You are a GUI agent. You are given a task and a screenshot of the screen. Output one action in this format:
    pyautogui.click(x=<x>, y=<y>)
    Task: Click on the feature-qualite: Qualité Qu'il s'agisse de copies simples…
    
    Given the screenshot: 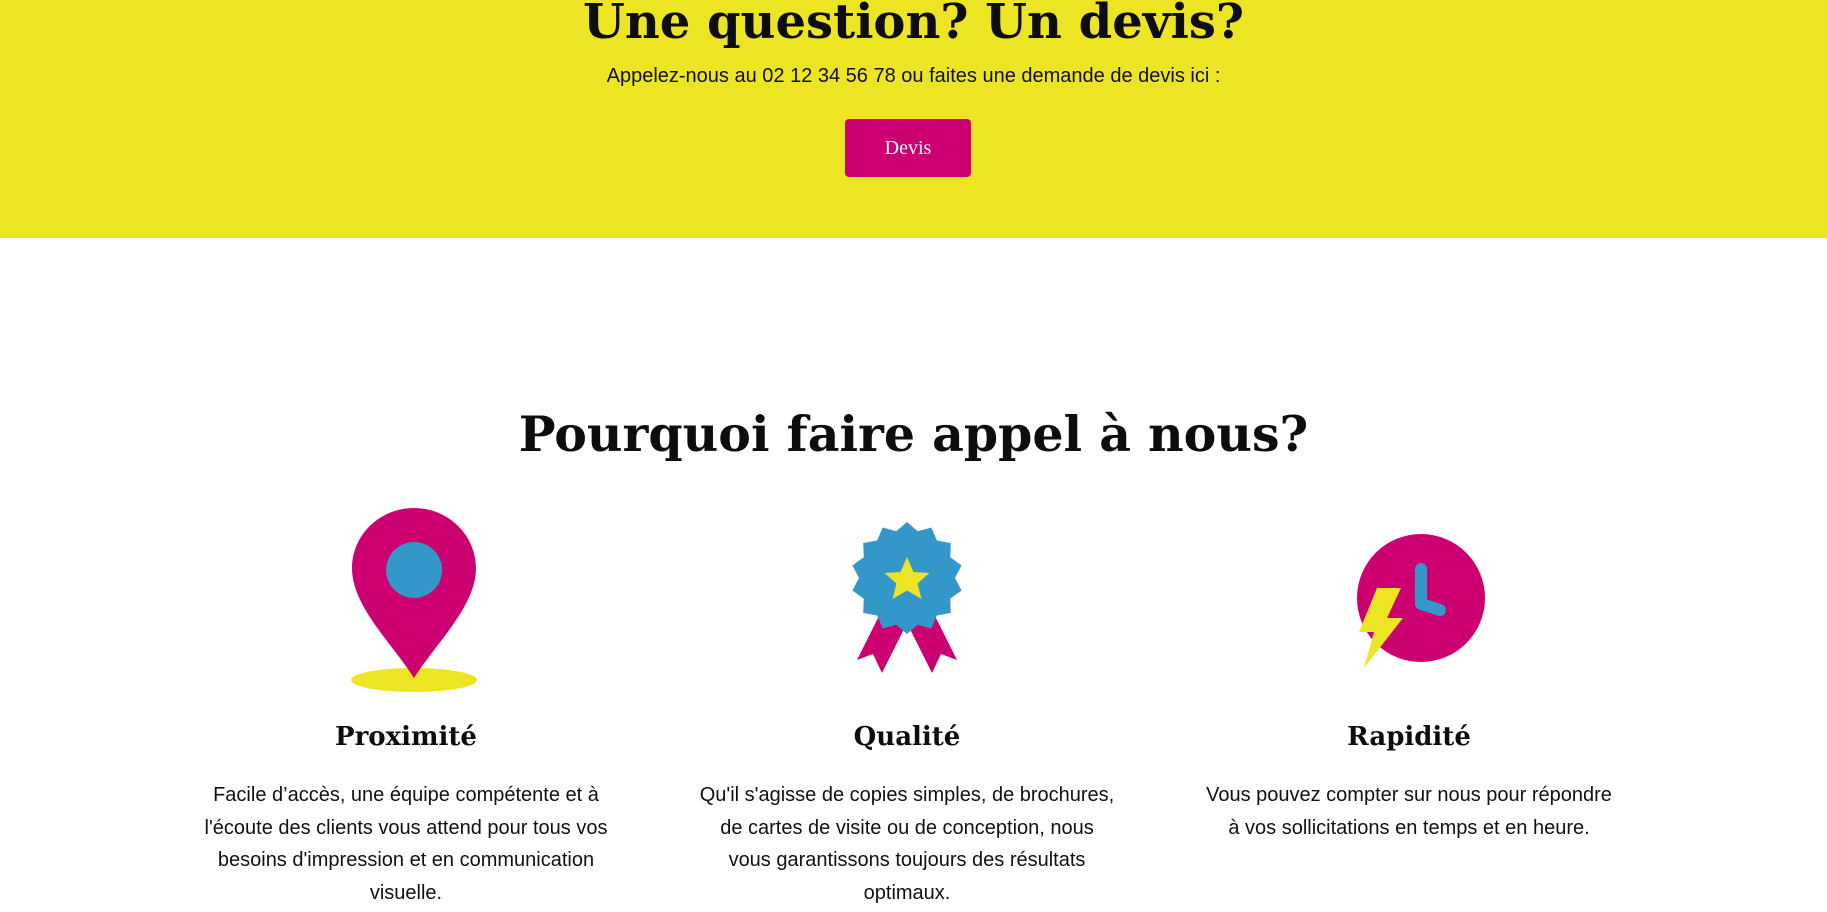 What is the action you would take?
    pyautogui.click(x=907, y=706)
    